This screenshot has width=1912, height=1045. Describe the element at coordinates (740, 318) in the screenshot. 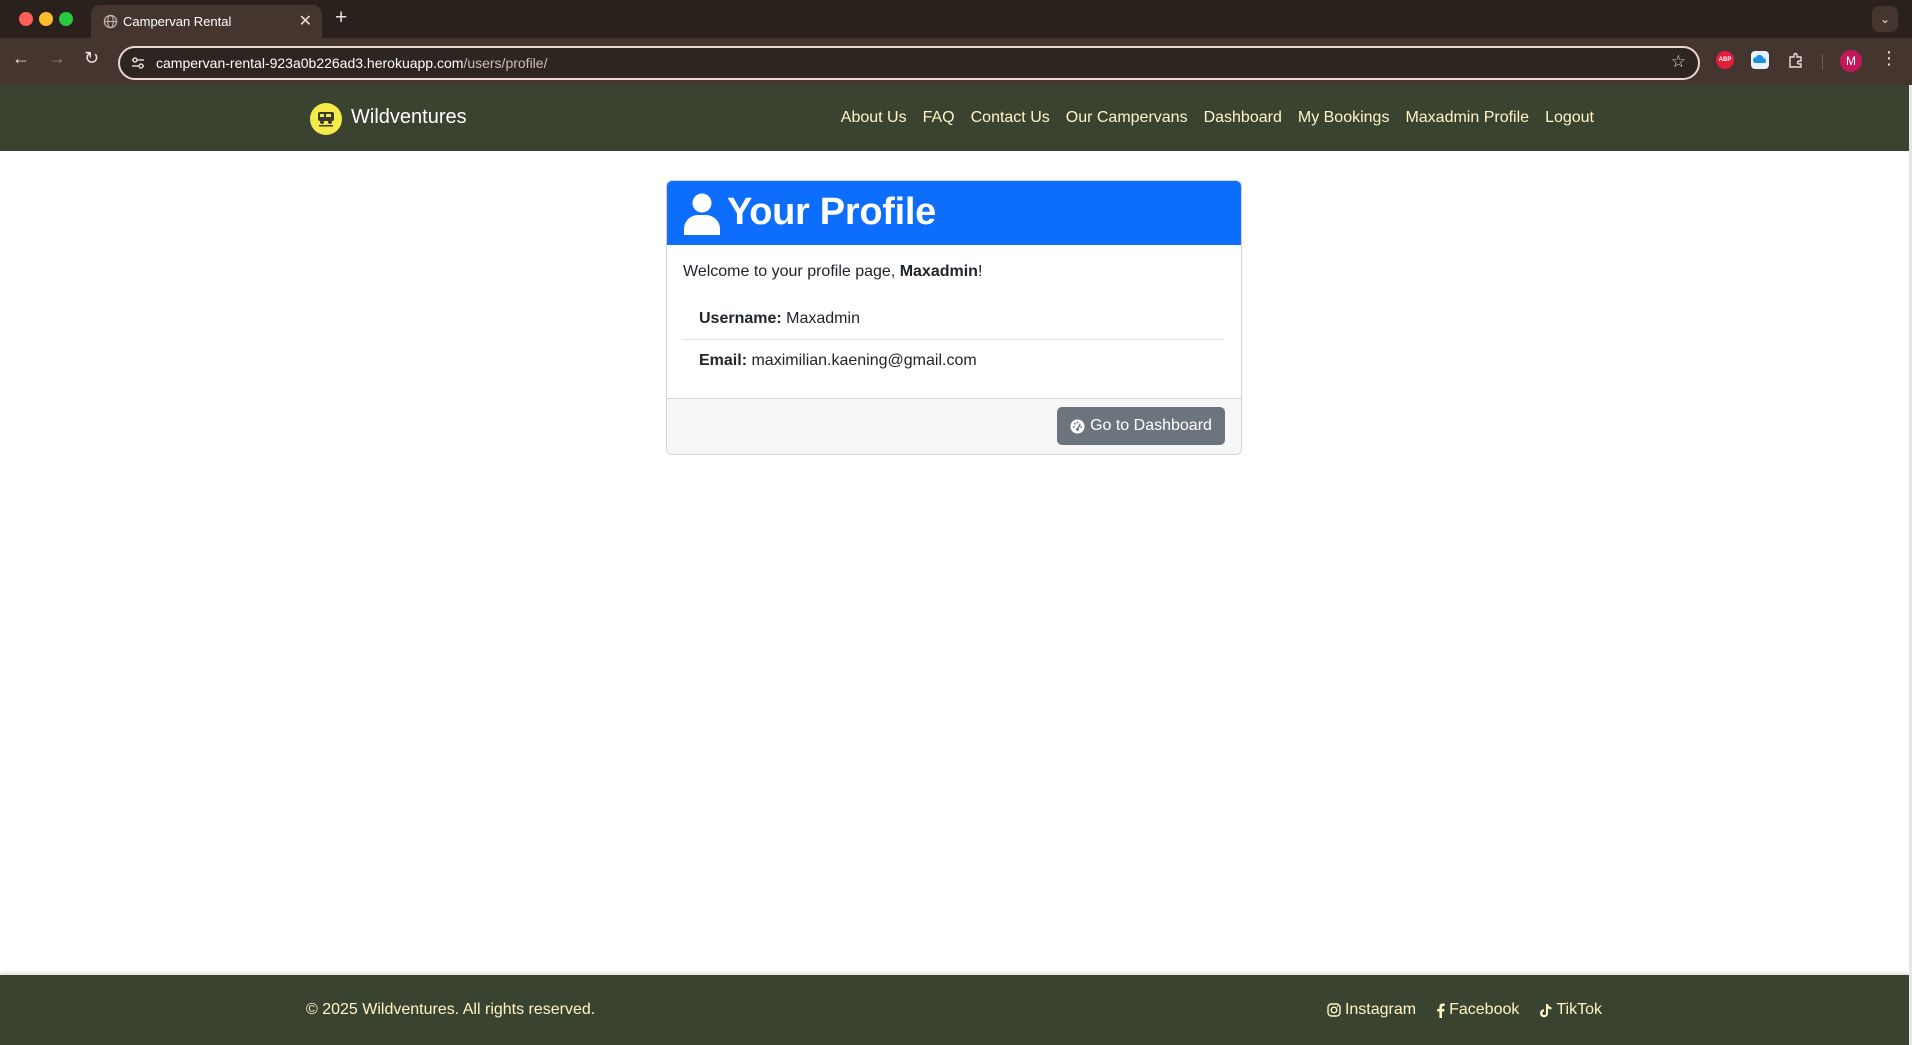

I see `username-label: Username:` at that location.